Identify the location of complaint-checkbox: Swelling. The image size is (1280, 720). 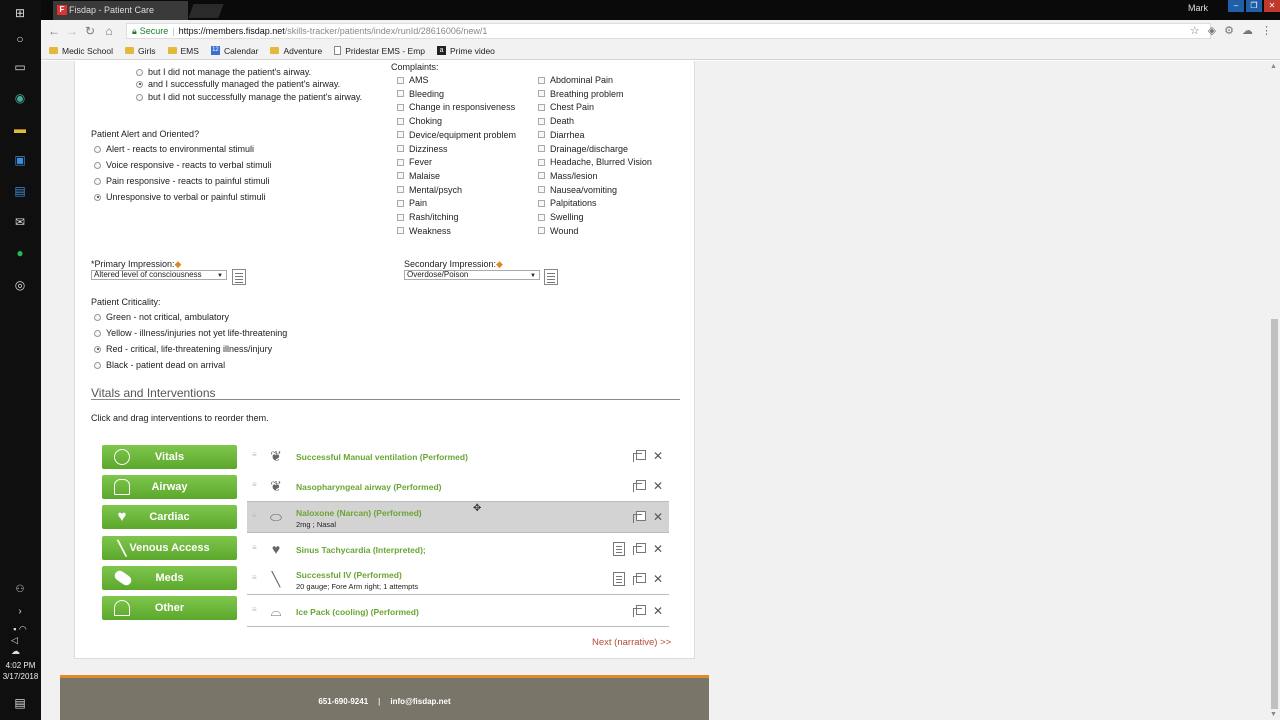
(561, 217).